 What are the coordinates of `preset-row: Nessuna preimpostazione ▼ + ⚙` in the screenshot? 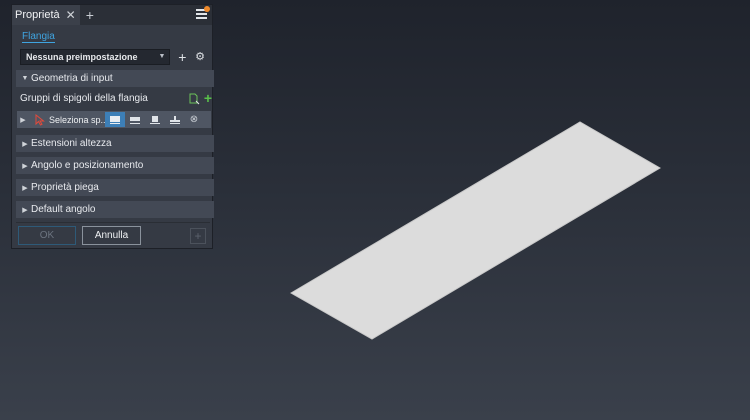 It's located at (114, 56).